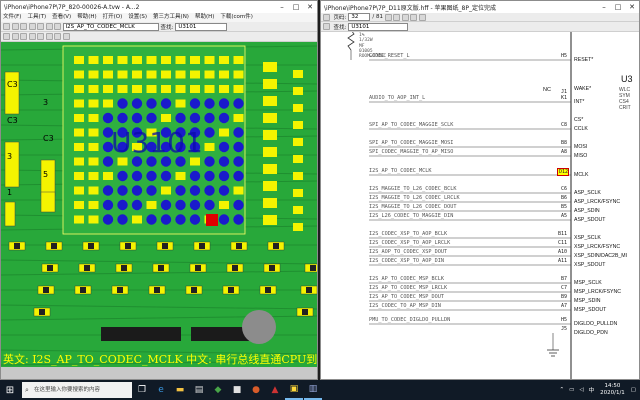  I want to click on store-icon: ▤, so click(199, 390).